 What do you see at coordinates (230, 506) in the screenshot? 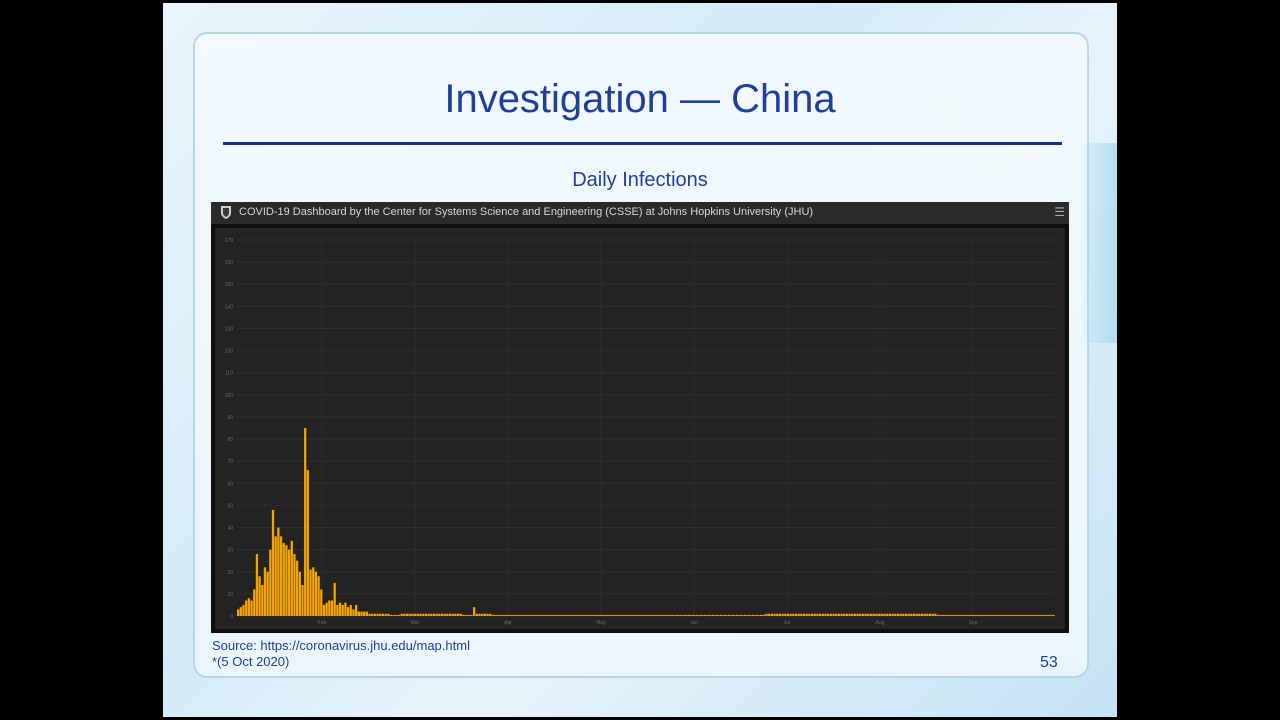
I see `y-tick-label: 50` at bounding box center [230, 506].